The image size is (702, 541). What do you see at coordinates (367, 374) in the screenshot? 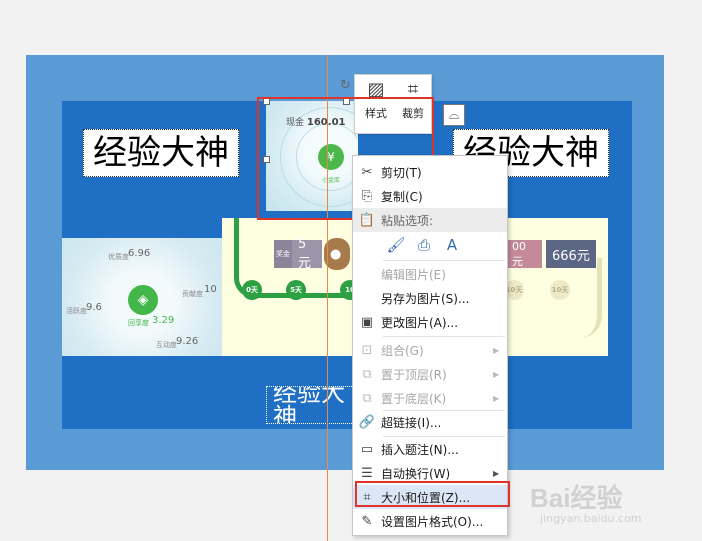
I see `bring-front-icon: ⧉` at bounding box center [367, 374].